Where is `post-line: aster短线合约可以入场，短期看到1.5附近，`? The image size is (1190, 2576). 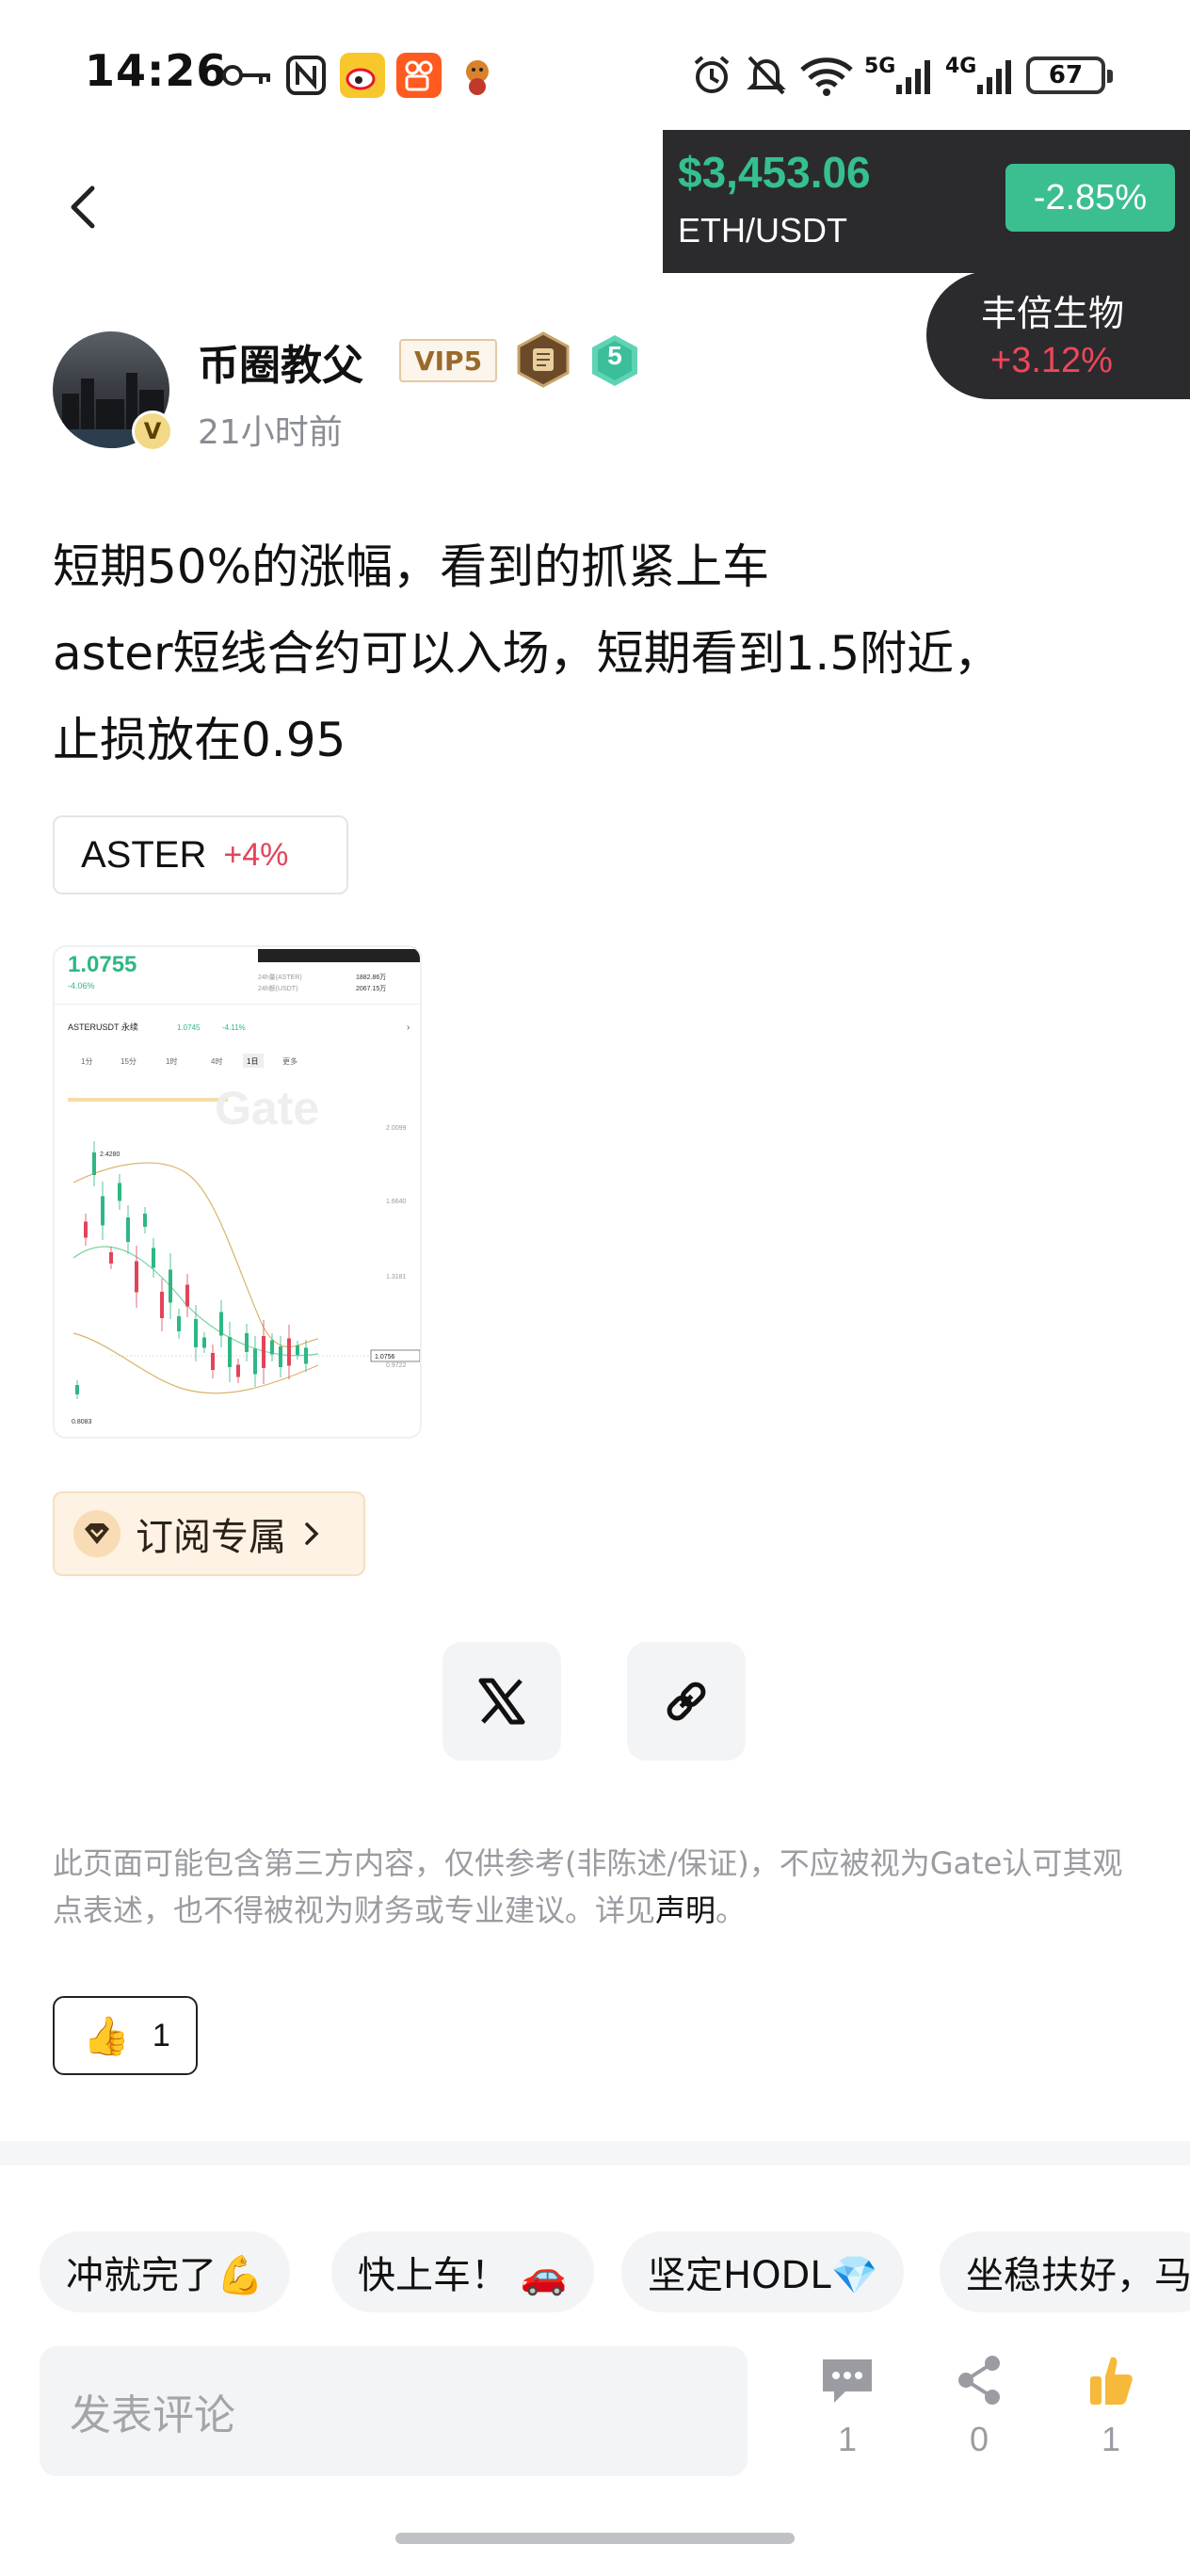 post-line: aster短线合约可以入场，短期看到1.5附近， is located at coordinates (527, 653).